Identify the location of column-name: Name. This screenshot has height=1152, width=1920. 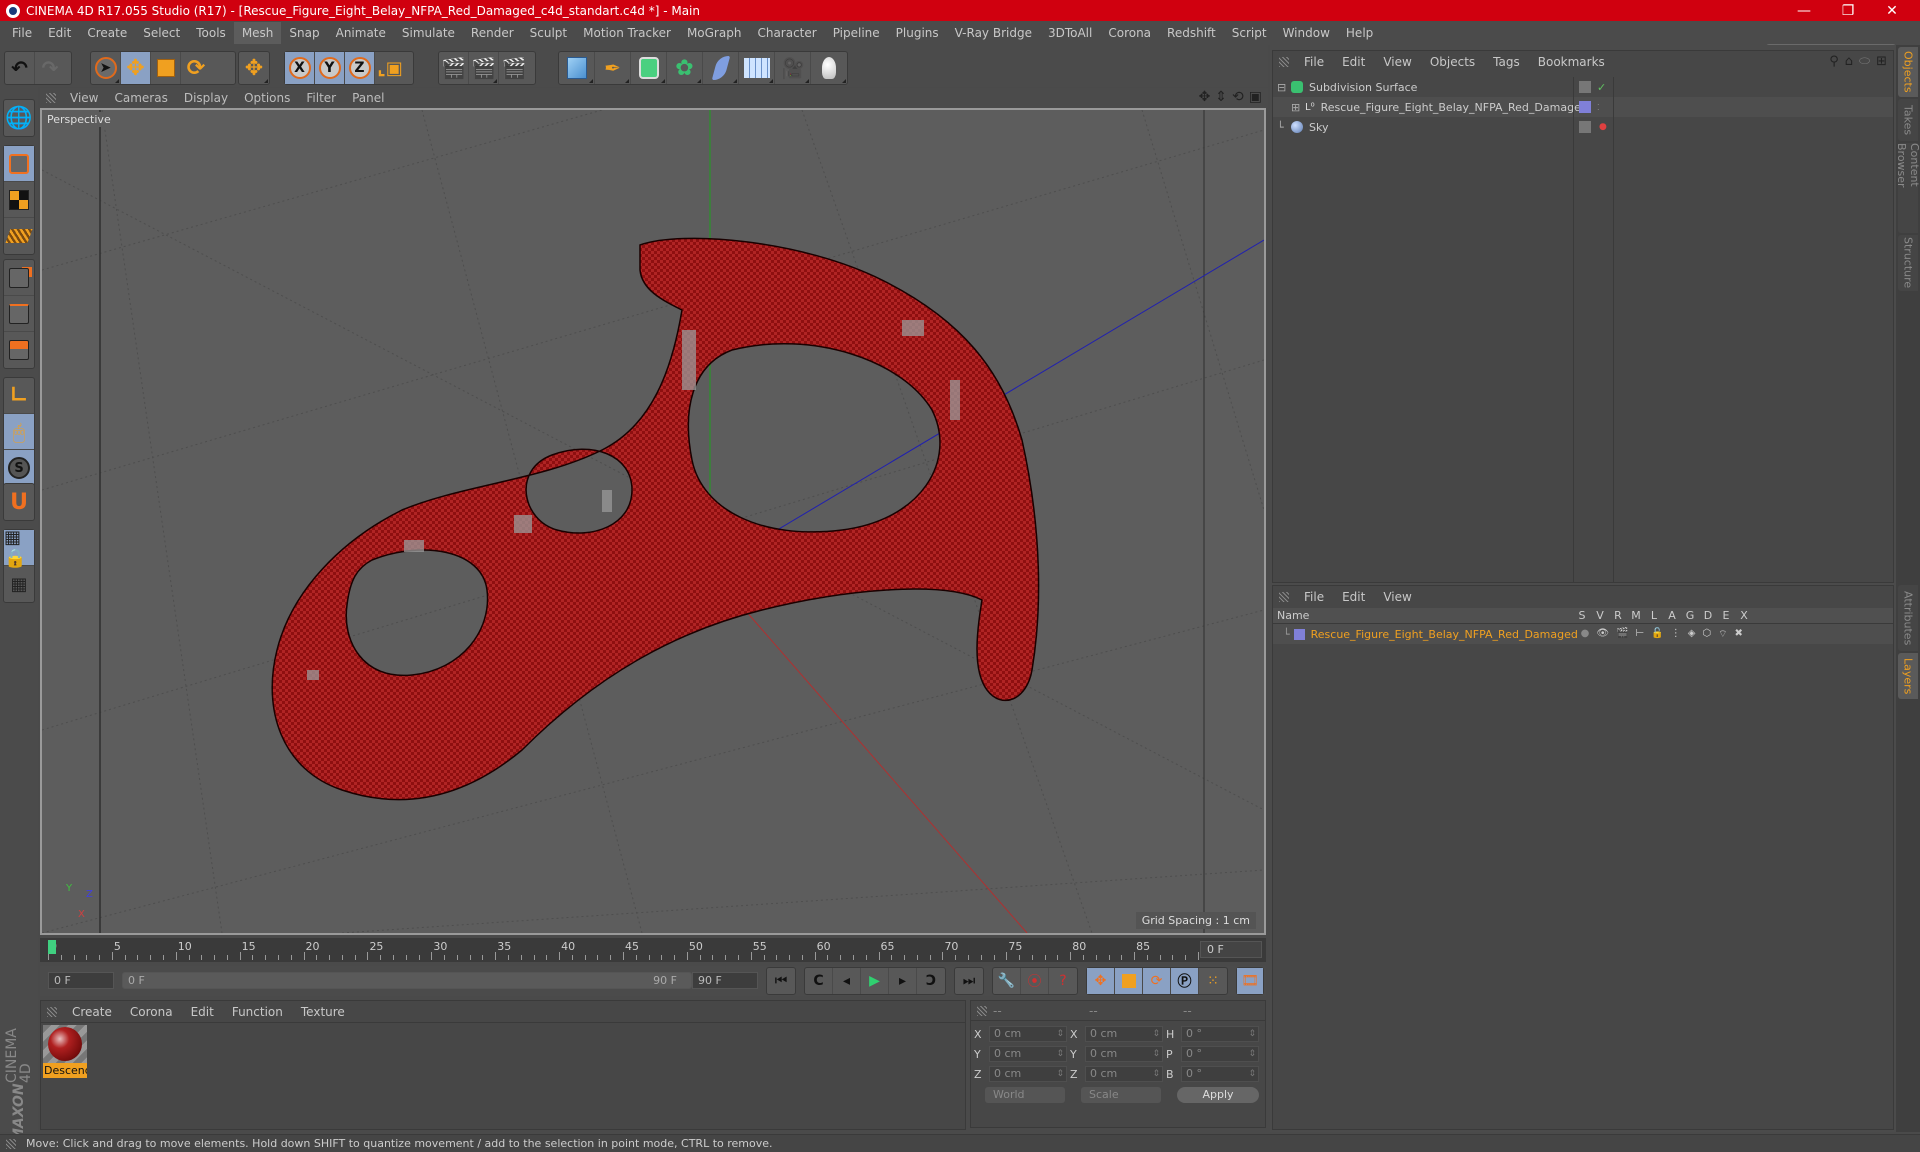
(1423, 615).